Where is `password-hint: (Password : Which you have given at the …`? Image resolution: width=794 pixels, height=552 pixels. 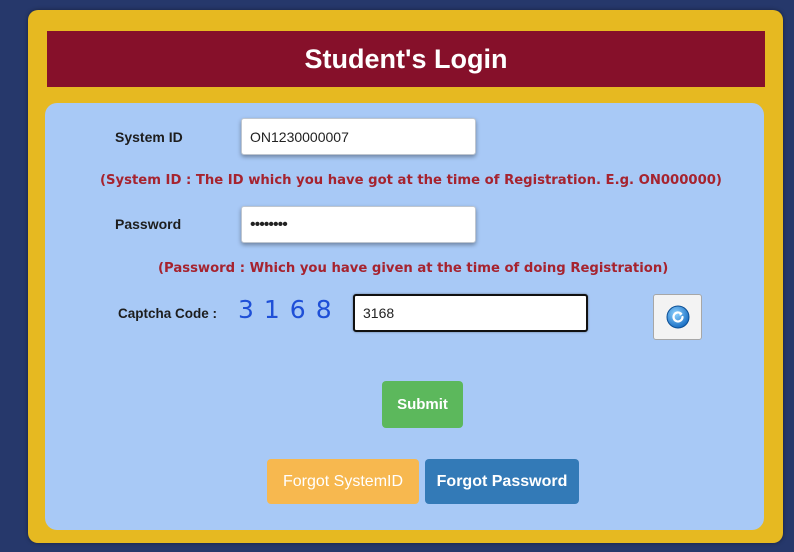 password-hint: (Password : Which you have given at the … is located at coordinates (413, 268).